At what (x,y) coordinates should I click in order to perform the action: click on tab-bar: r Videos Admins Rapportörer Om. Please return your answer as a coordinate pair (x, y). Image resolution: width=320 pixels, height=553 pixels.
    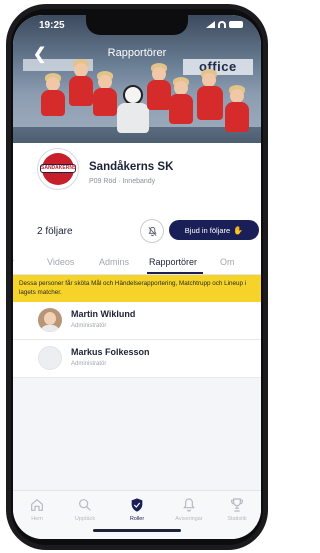
    Looking at the image, I should click on (137, 264).